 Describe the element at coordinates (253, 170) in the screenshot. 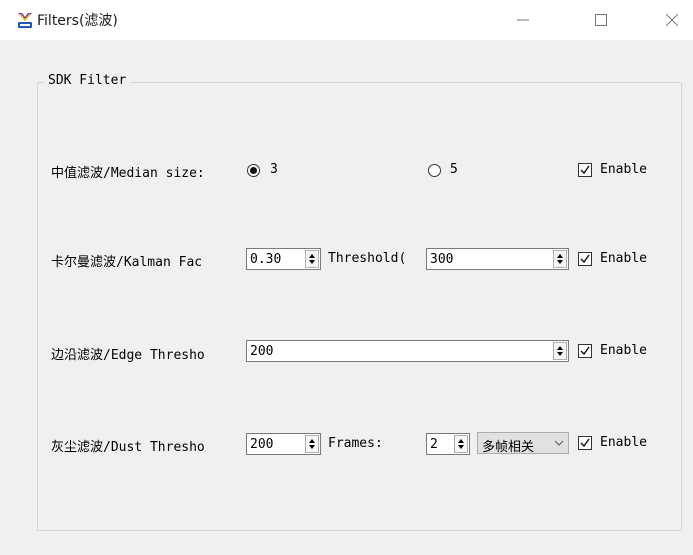

I see `median-size-3-radio` at that location.